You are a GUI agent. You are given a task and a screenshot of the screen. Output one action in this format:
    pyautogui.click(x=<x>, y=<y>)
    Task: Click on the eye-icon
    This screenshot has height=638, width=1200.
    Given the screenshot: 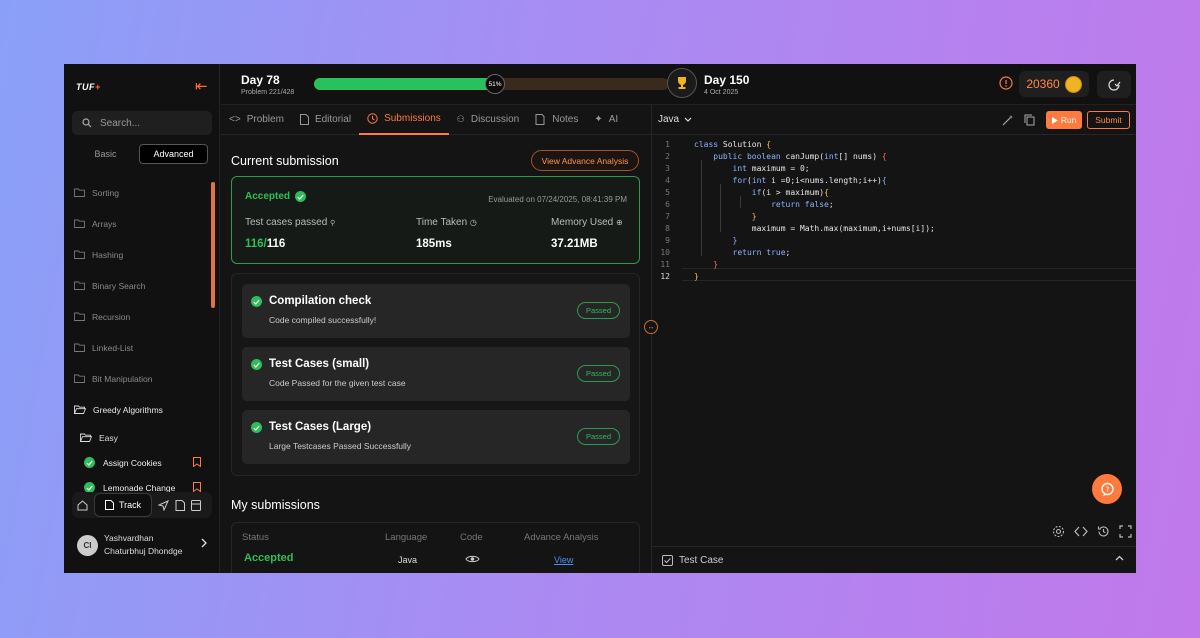 What is the action you would take?
    pyautogui.click(x=472, y=559)
    